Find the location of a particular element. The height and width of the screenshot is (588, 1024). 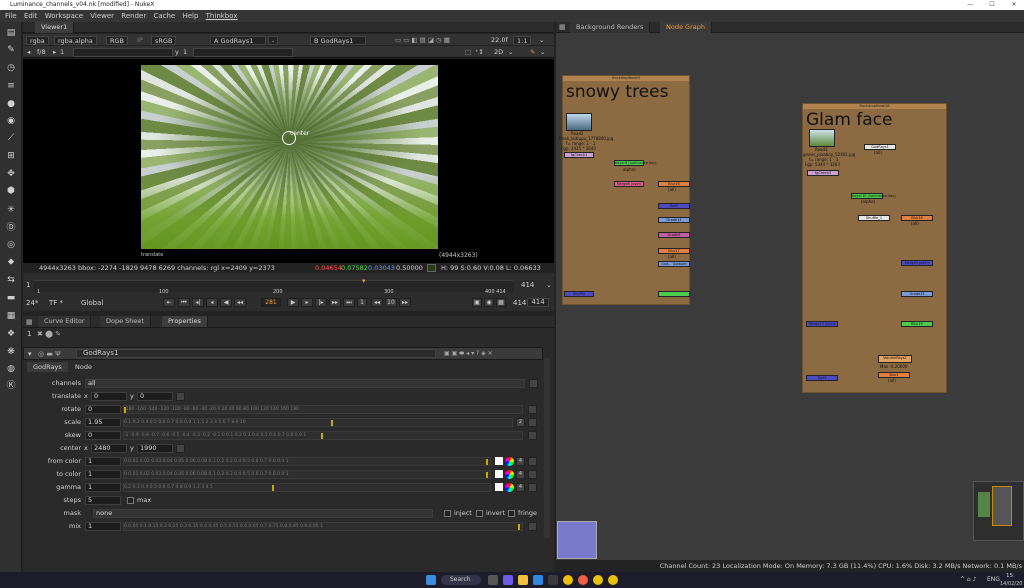

record-icon: ◉ is located at coordinates (489, 302).